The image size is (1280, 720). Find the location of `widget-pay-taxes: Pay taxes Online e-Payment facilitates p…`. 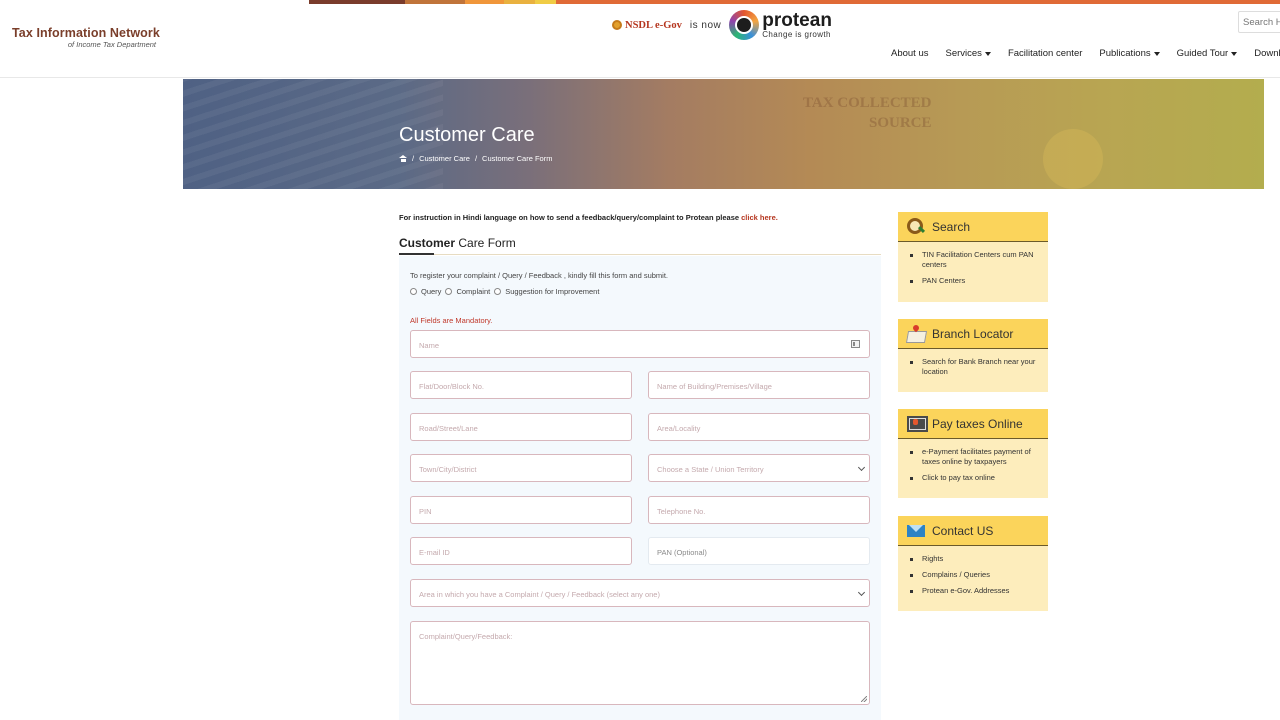

widget-pay-taxes: Pay taxes Online e-Payment facilitates p… is located at coordinates (973, 453).